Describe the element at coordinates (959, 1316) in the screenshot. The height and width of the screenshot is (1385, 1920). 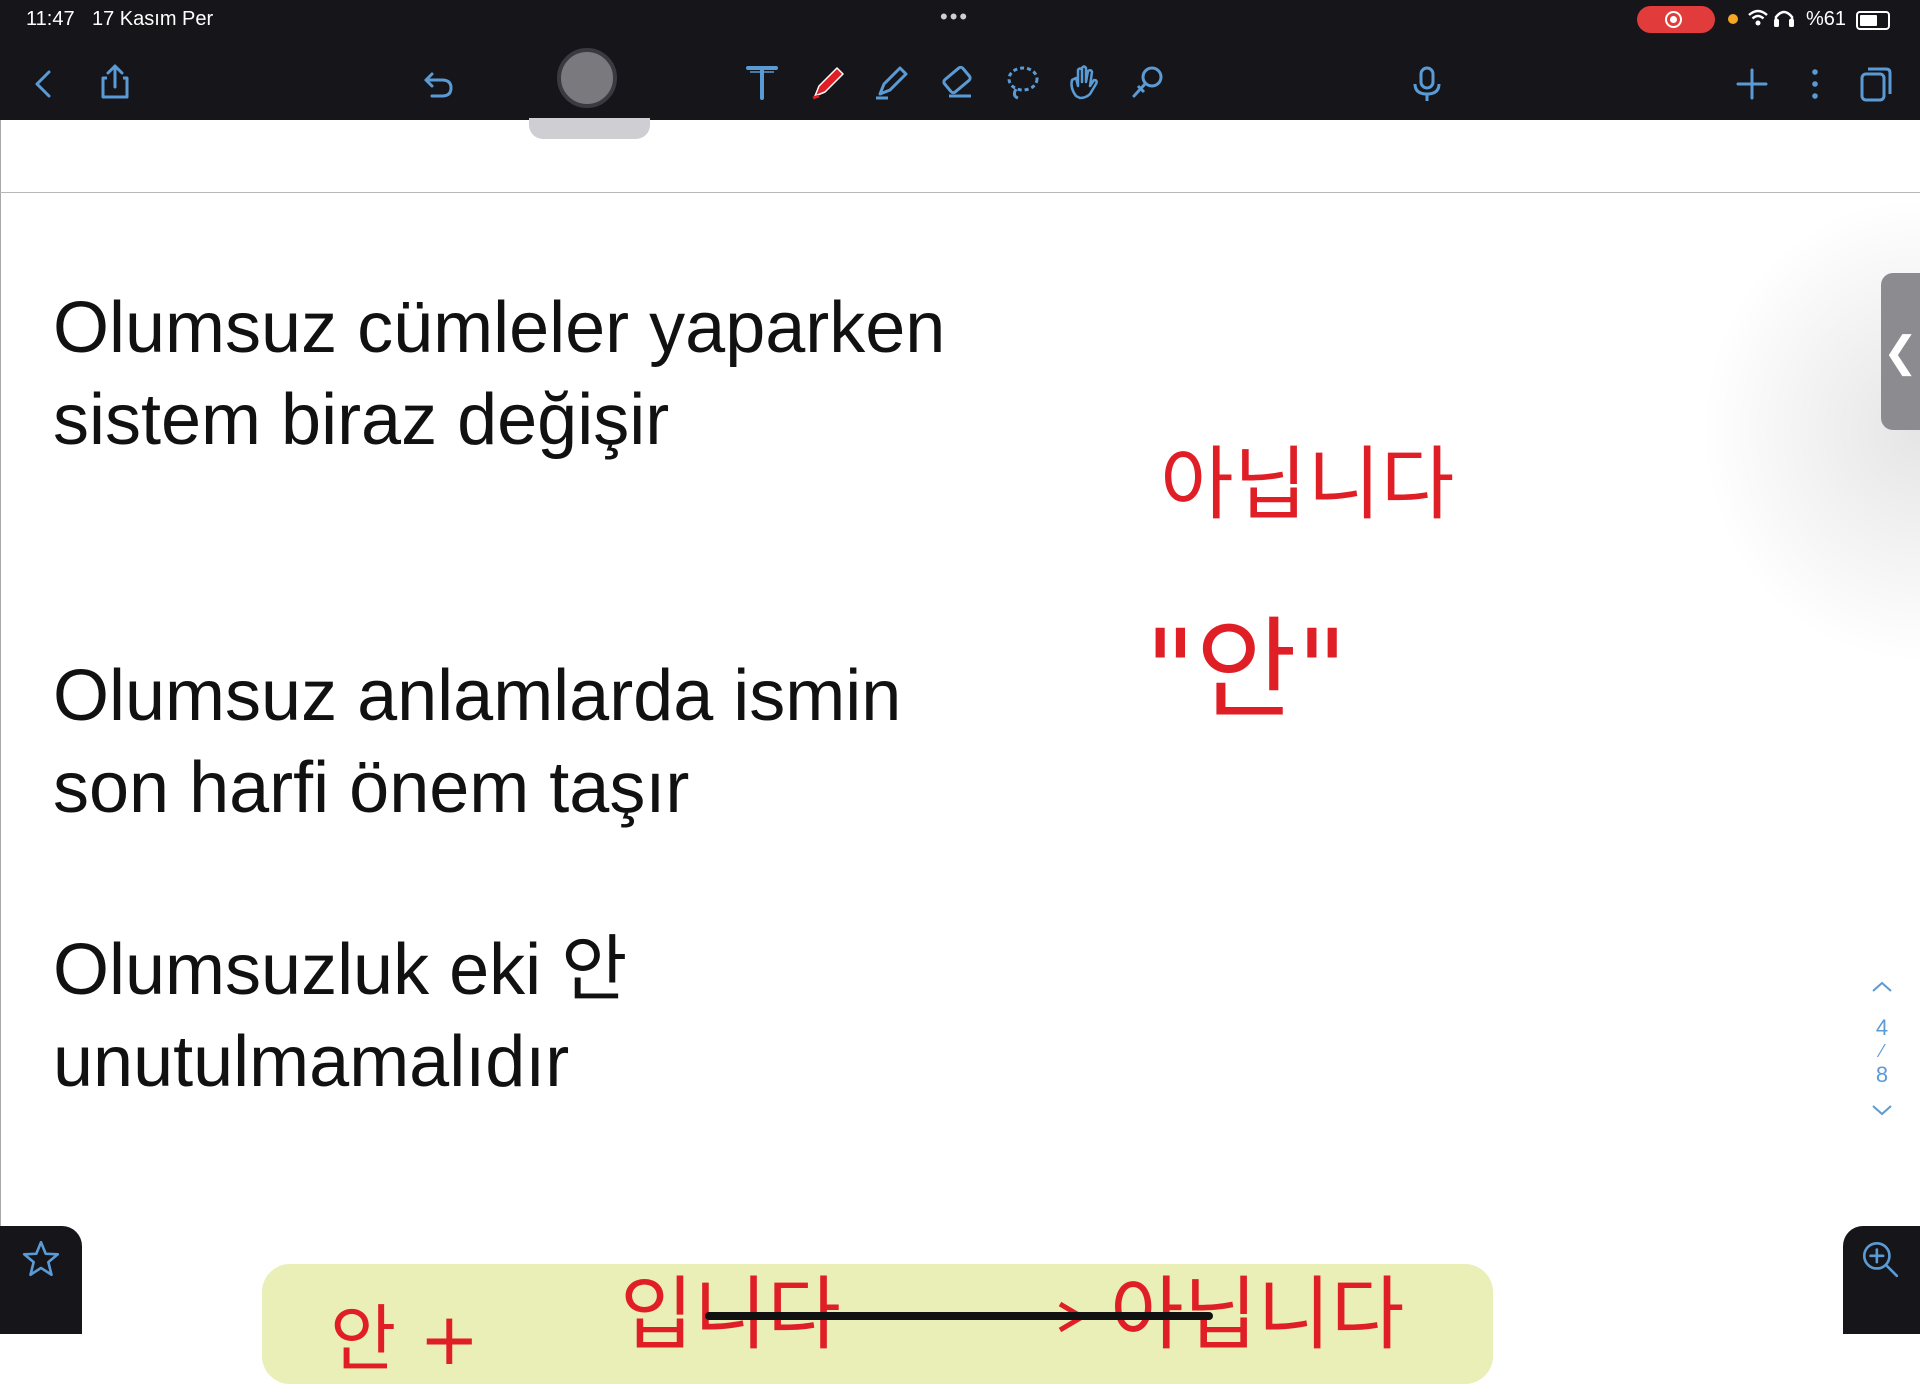
I see `home-indicator` at that location.